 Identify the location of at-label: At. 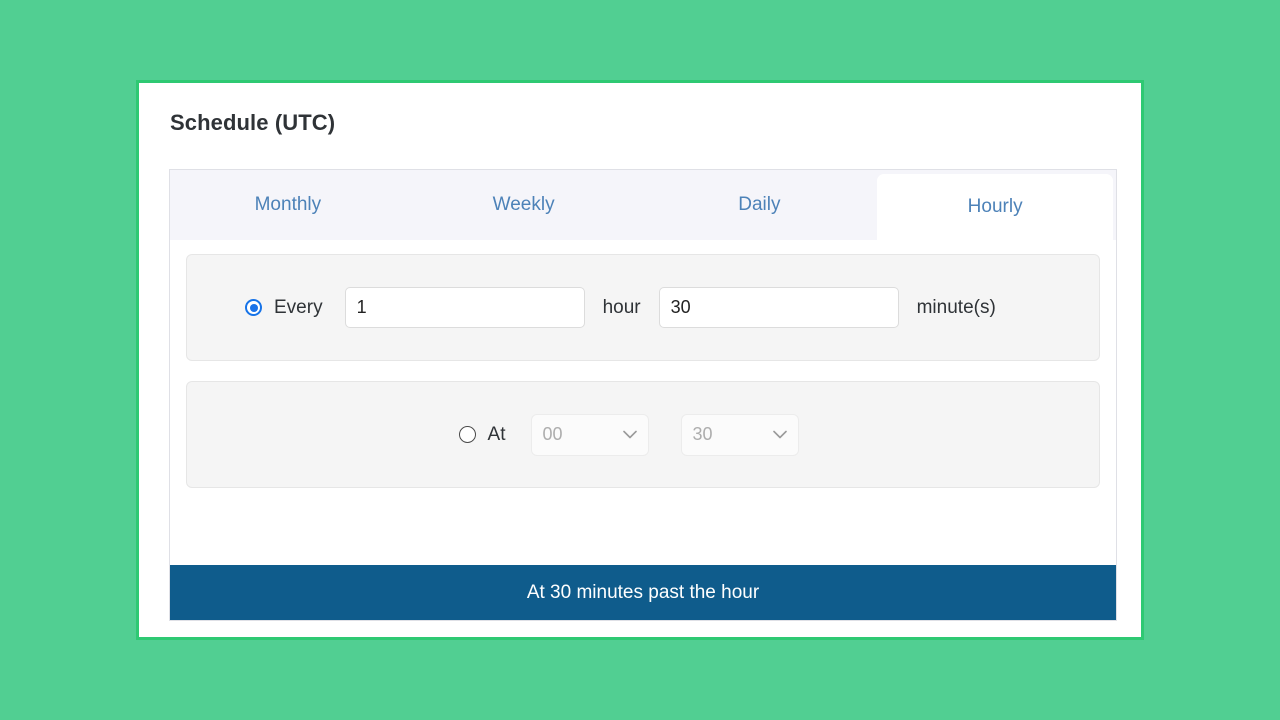
(496, 434).